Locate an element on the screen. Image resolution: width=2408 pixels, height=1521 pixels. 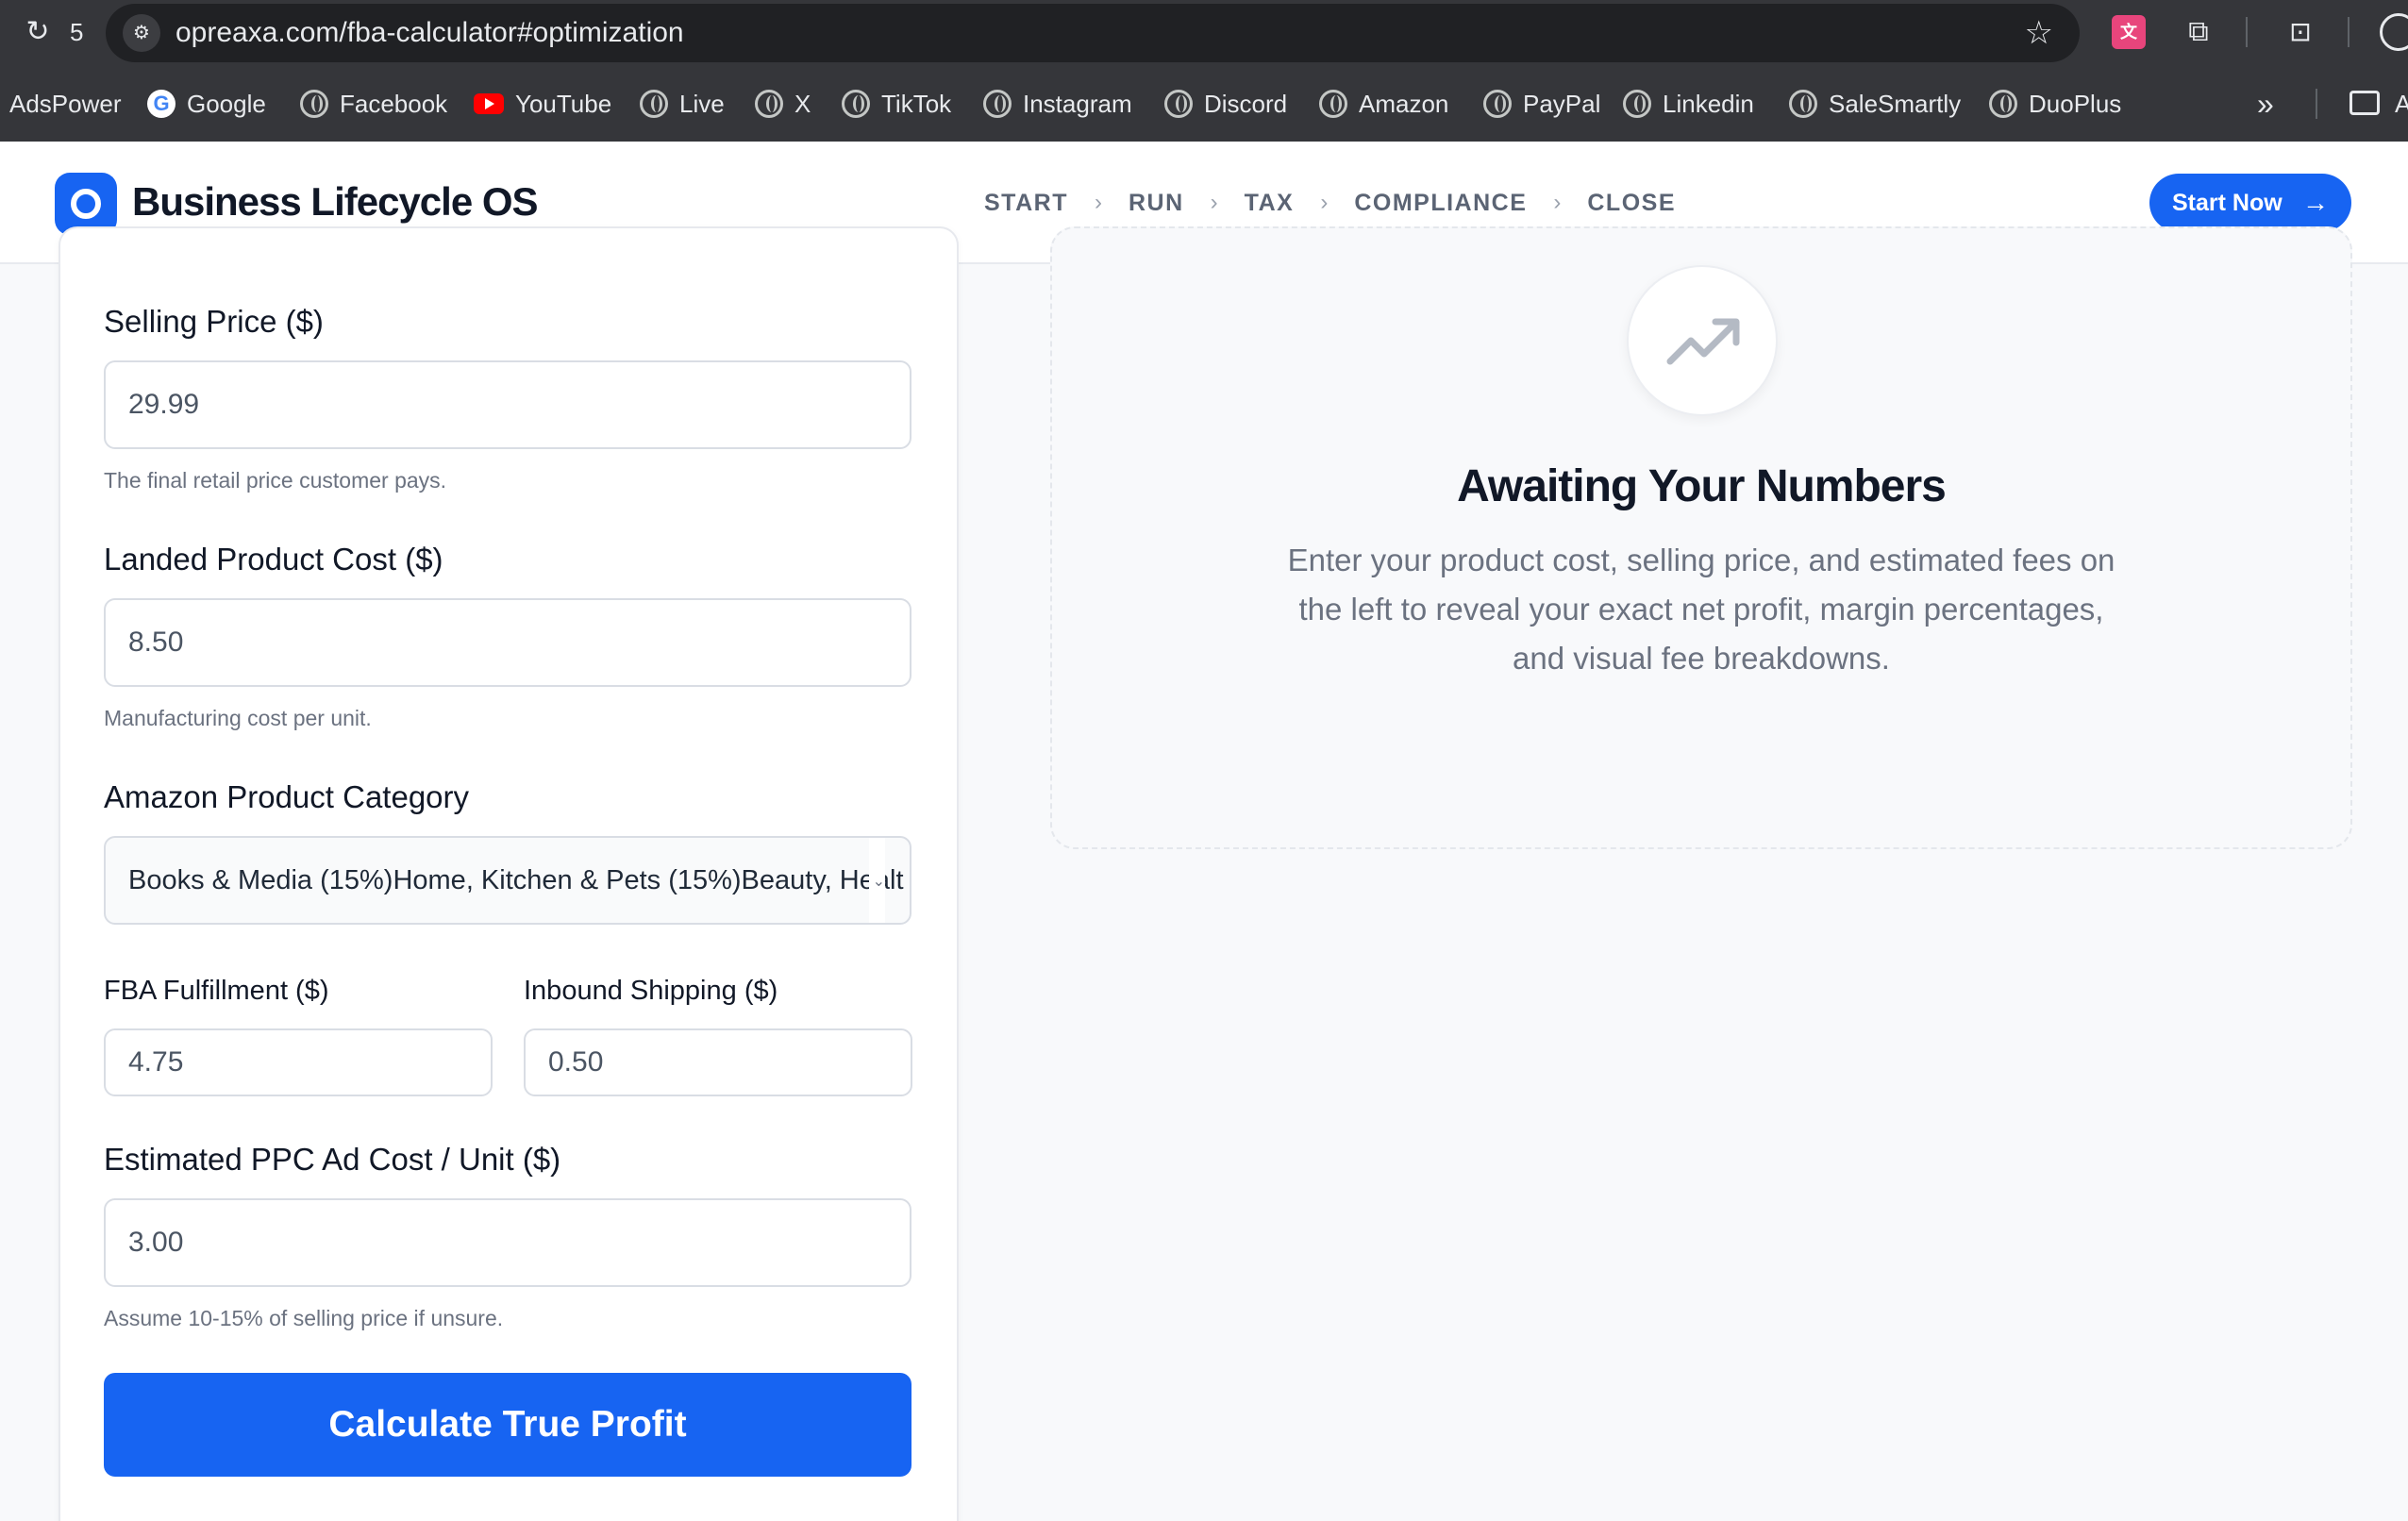
extensions-puzzle-icon: ⧉ is located at coordinates (2198, 32).